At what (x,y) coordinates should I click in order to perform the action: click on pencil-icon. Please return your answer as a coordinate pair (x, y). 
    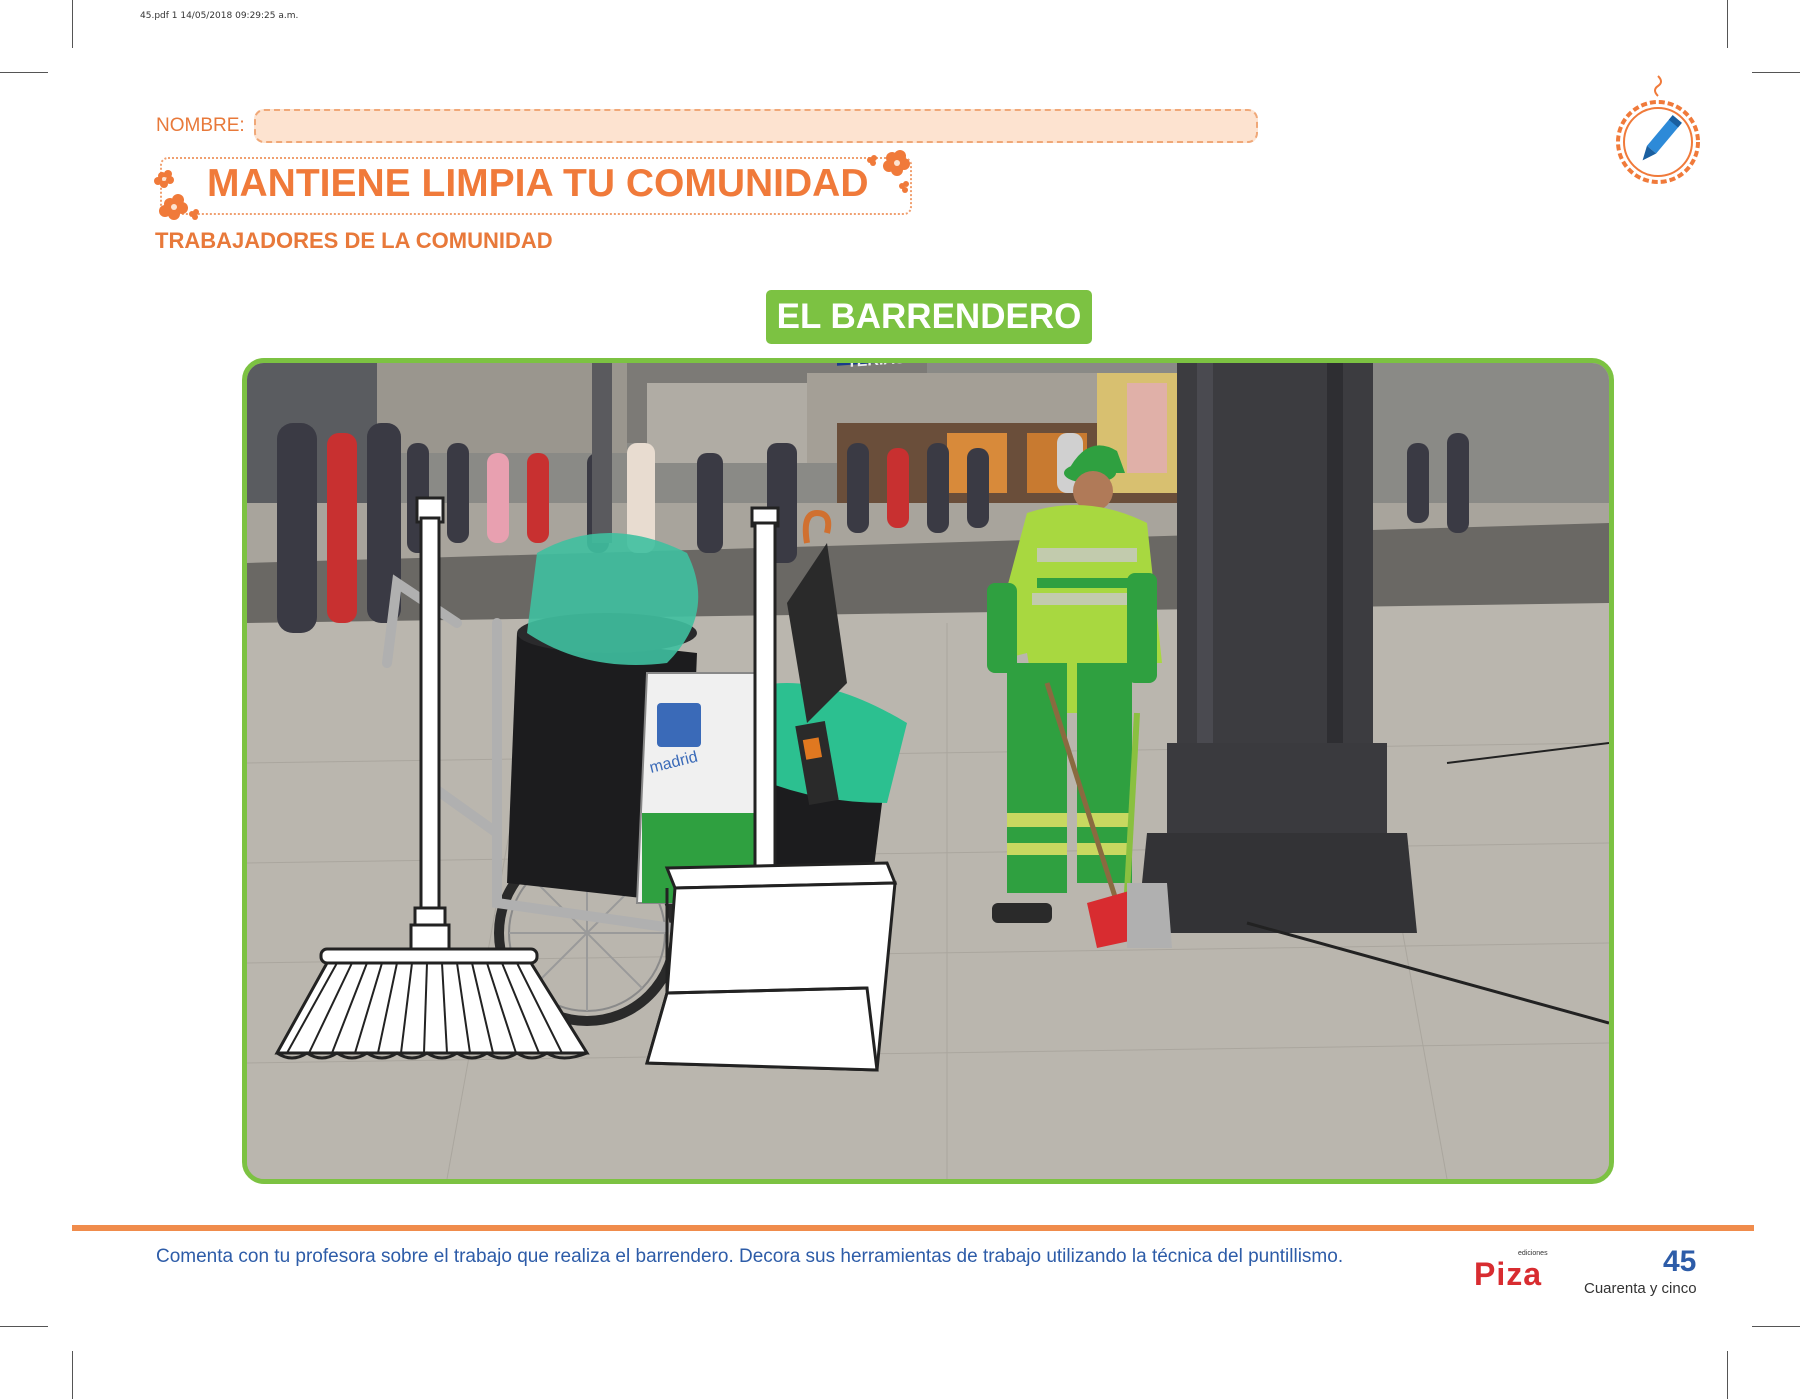
    Looking at the image, I should click on (1658, 129).